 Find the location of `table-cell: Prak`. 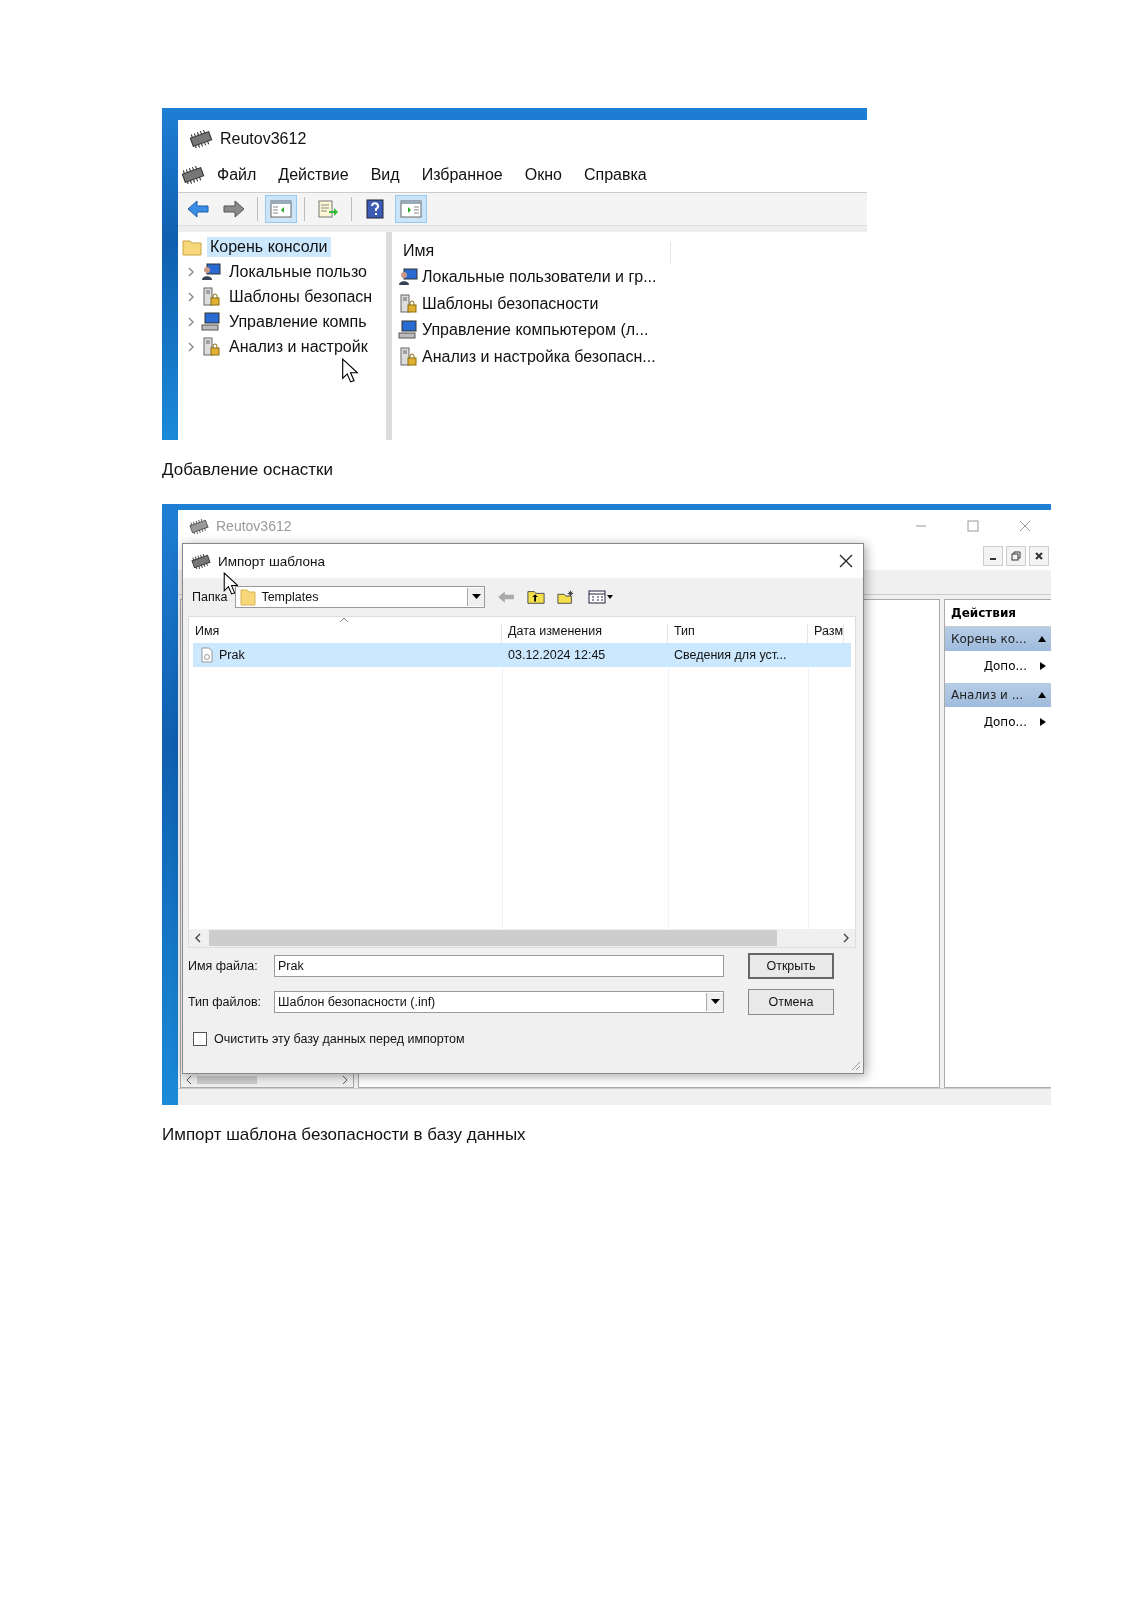

table-cell: Prak is located at coordinates (232, 655).